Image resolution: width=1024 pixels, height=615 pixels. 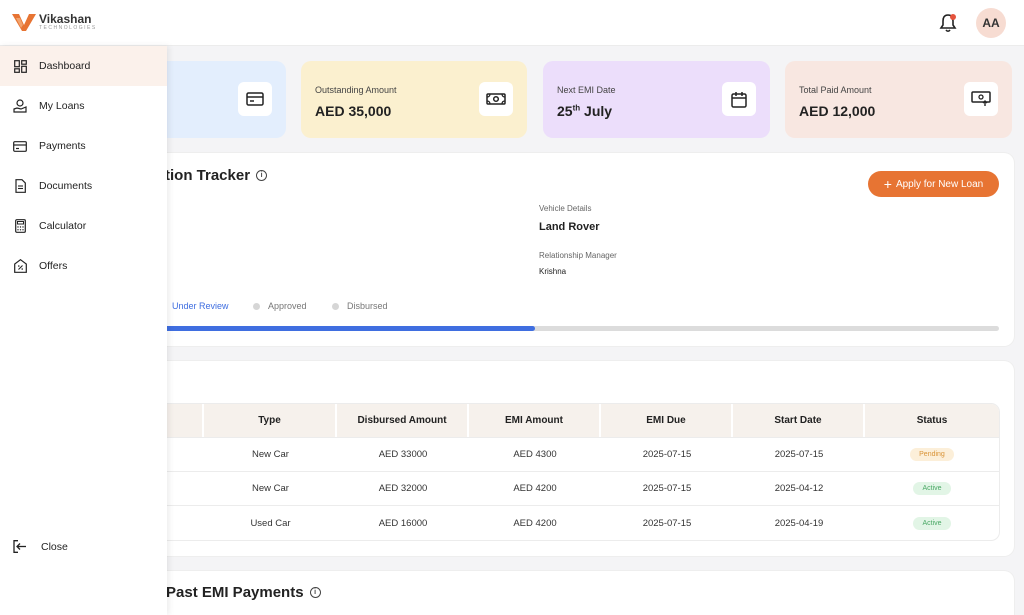 I want to click on table-cell: Active, so click(x=932, y=488).